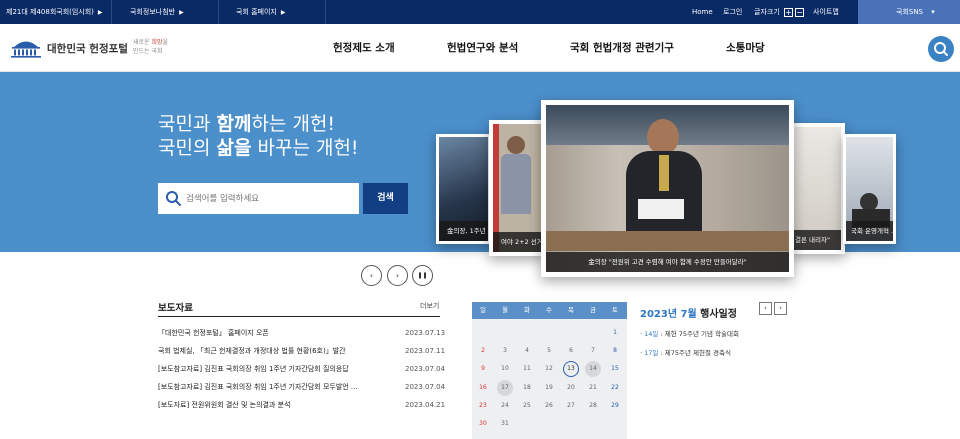  Describe the element at coordinates (87, 48) in the screenshot. I see `site-title: 대한민국 헌정포털` at that location.